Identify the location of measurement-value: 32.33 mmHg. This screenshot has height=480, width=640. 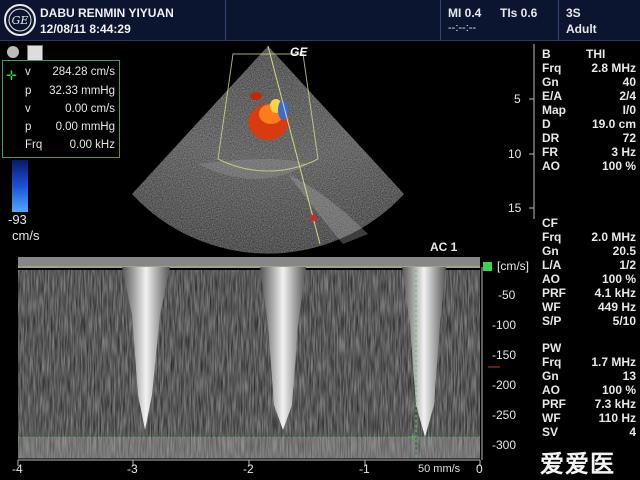
(82, 91).